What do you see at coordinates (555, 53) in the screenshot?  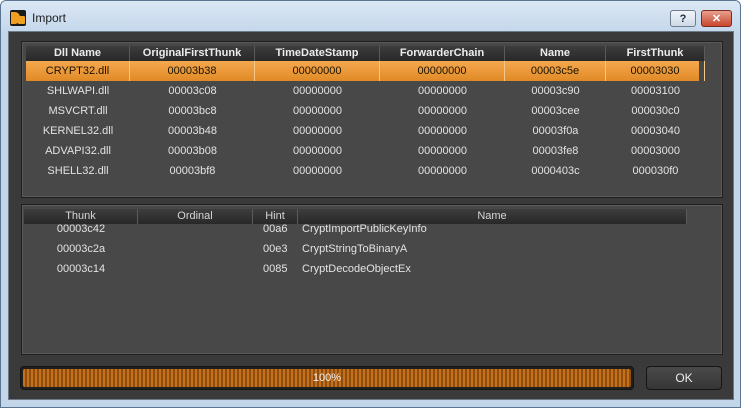 I see `modules-column-header: Name` at bounding box center [555, 53].